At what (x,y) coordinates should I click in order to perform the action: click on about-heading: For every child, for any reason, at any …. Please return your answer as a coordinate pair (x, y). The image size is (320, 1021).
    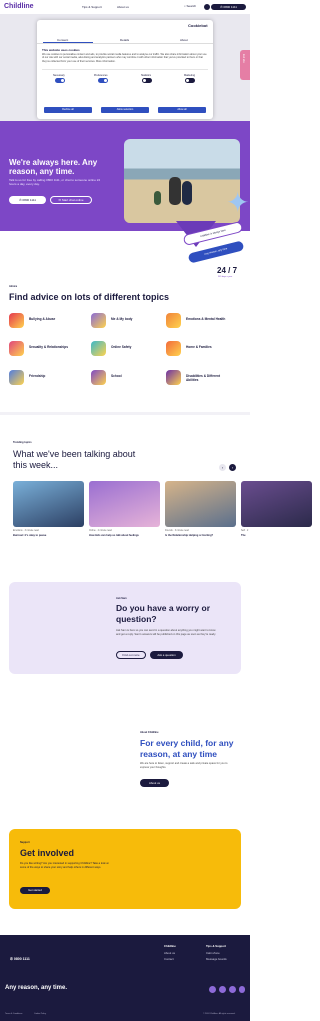
    Looking at the image, I should click on (187, 748).